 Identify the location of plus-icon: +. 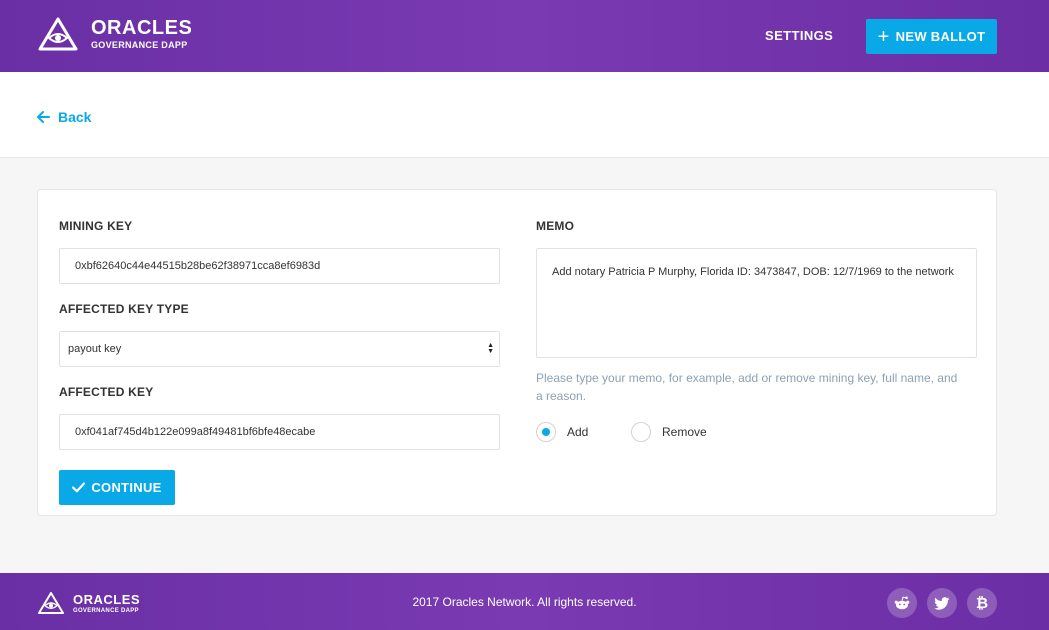
(883, 36).